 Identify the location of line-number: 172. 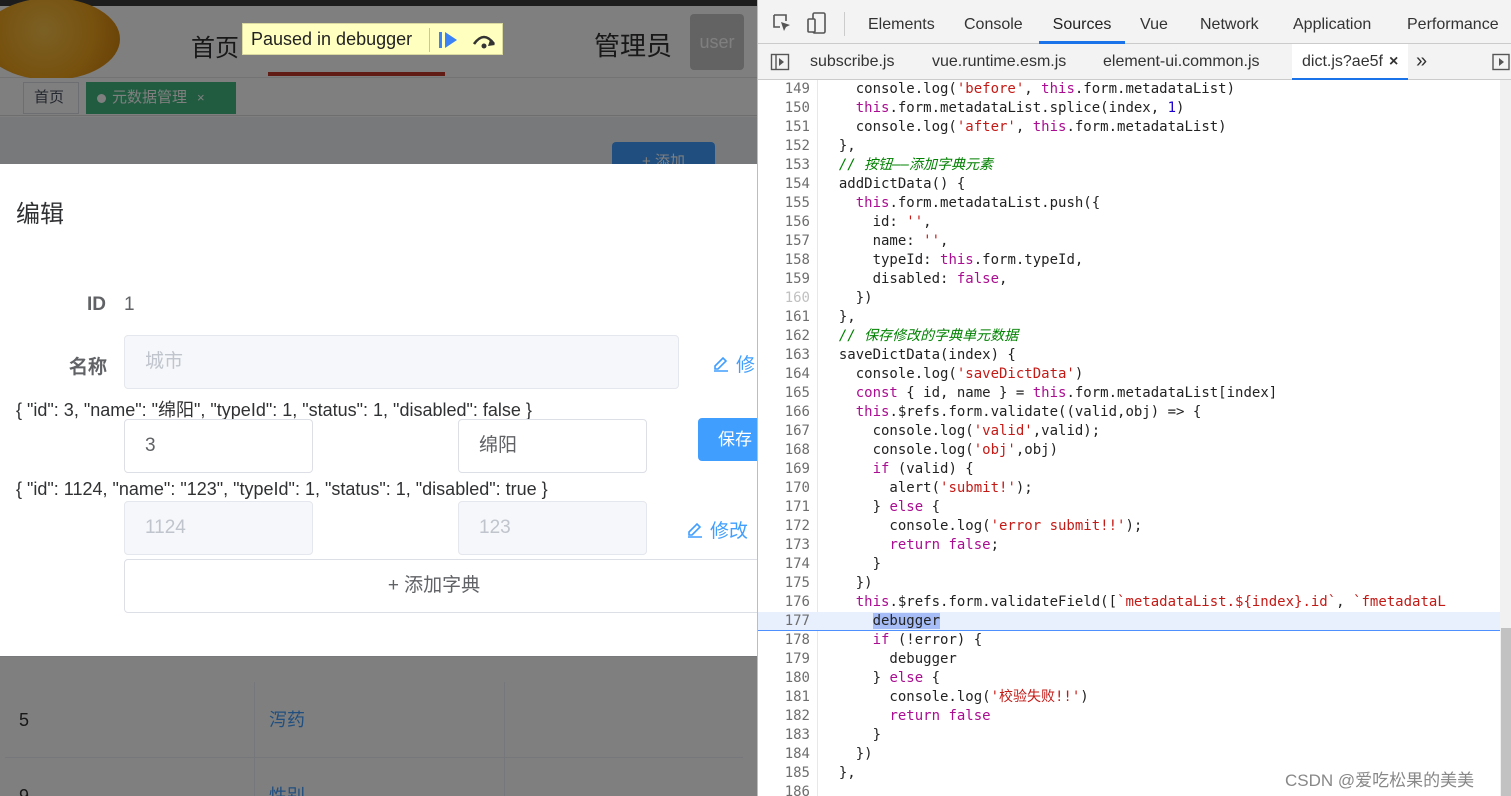
(784, 526).